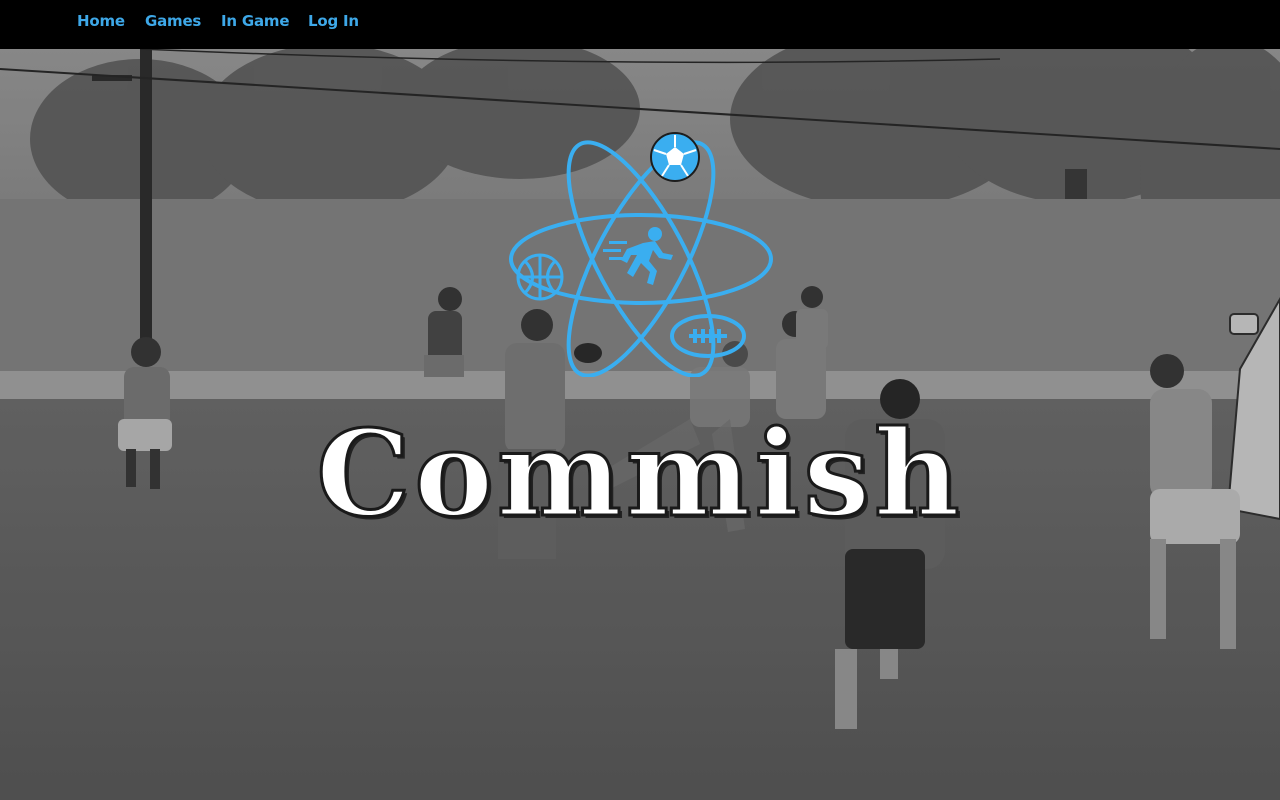 The height and width of the screenshot is (800, 1280). I want to click on top-navbar: Home Games In Game Log In, so click(640, 24).